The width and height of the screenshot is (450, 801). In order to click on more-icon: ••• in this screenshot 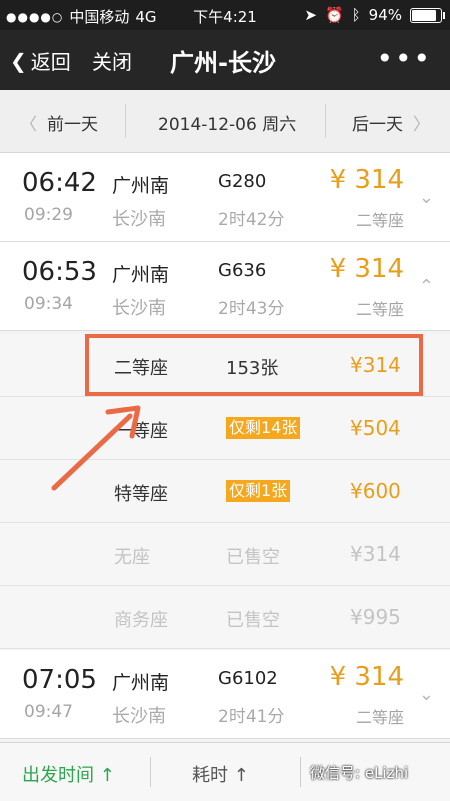, I will do `click(404, 58)`.